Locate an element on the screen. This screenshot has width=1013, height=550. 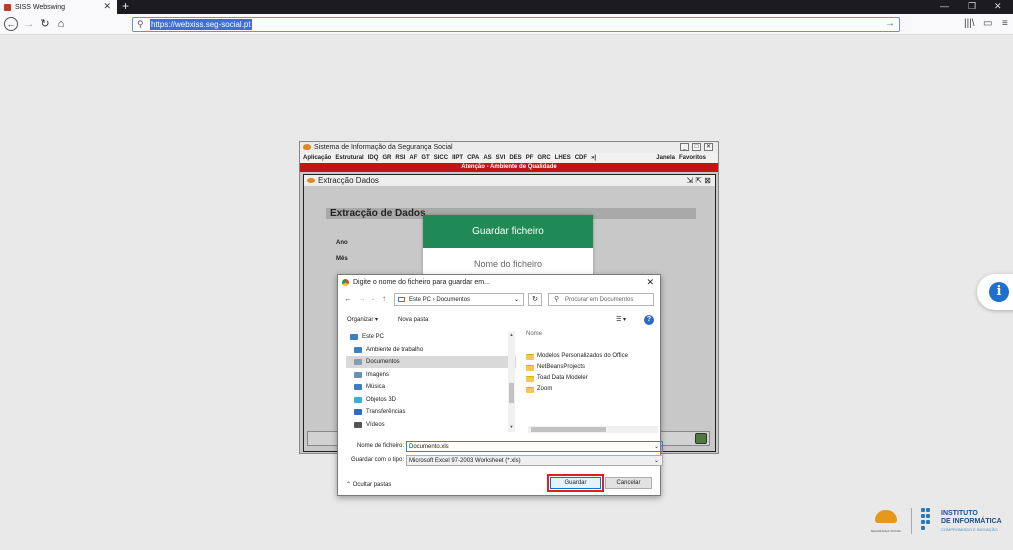
home-icon: ⌂ is located at coordinates (61, 24).